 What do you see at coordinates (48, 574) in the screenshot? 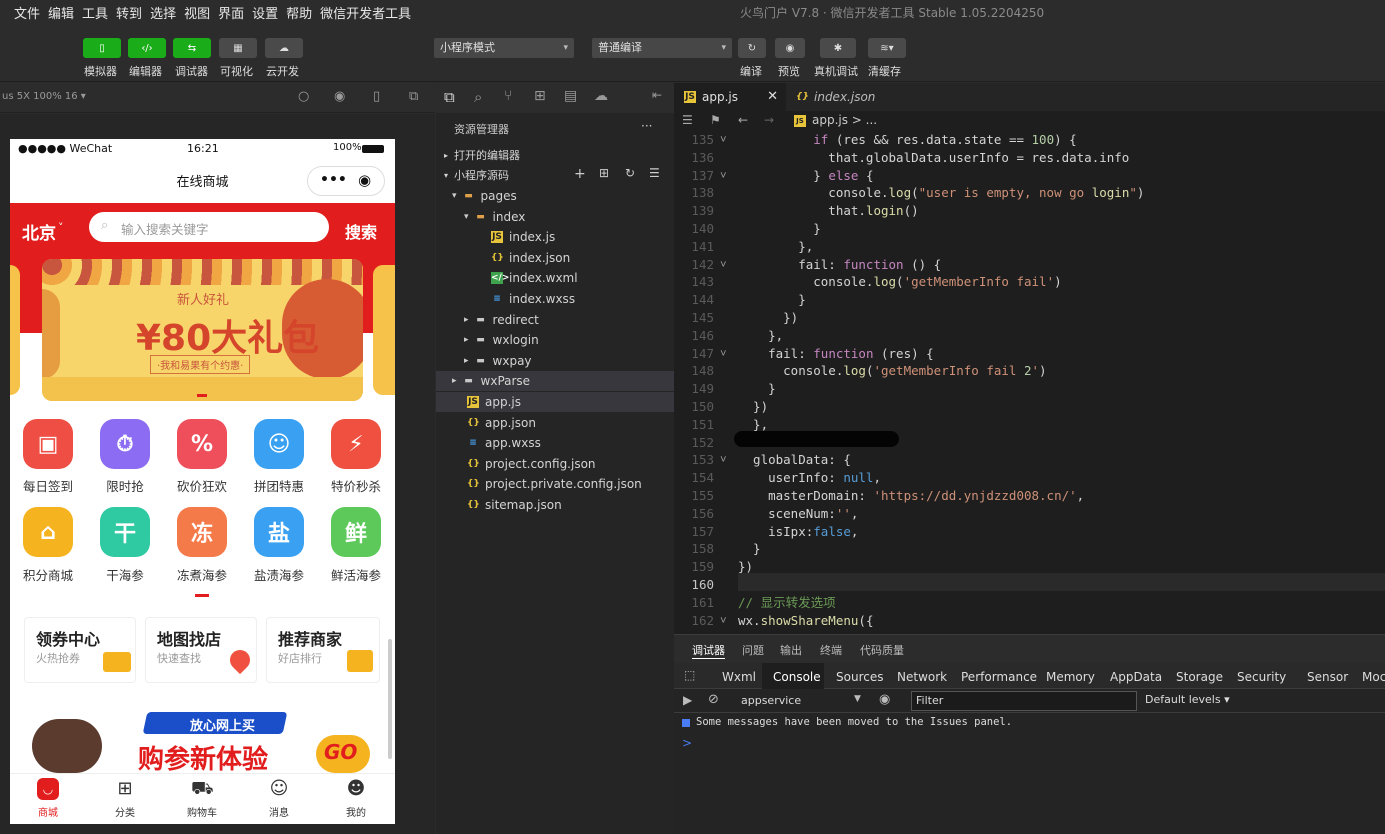
I see `category-label: 积分商城` at bounding box center [48, 574].